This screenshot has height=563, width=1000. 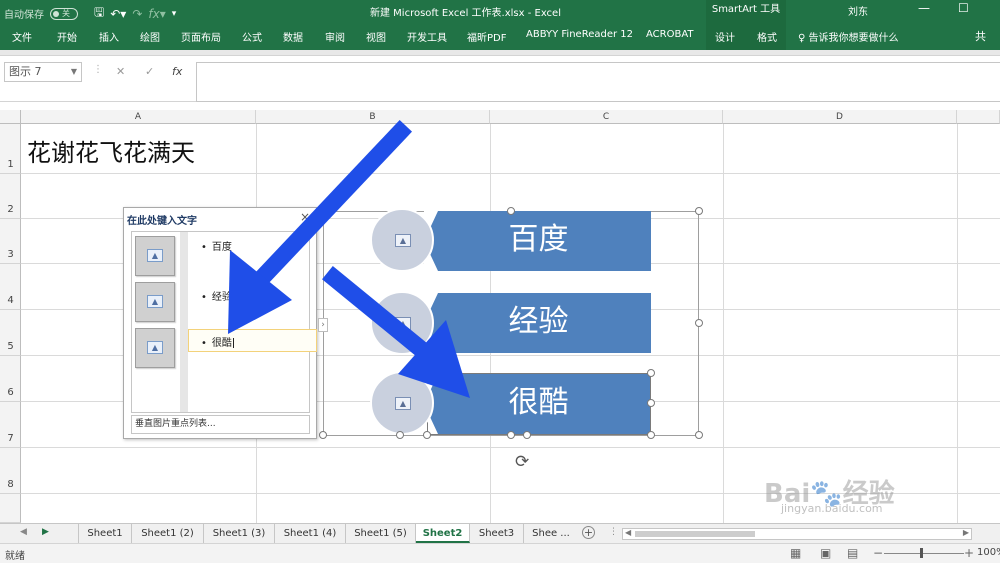 What do you see at coordinates (588, 532) in the screenshot?
I see `add-sheet-button: +` at bounding box center [588, 532].